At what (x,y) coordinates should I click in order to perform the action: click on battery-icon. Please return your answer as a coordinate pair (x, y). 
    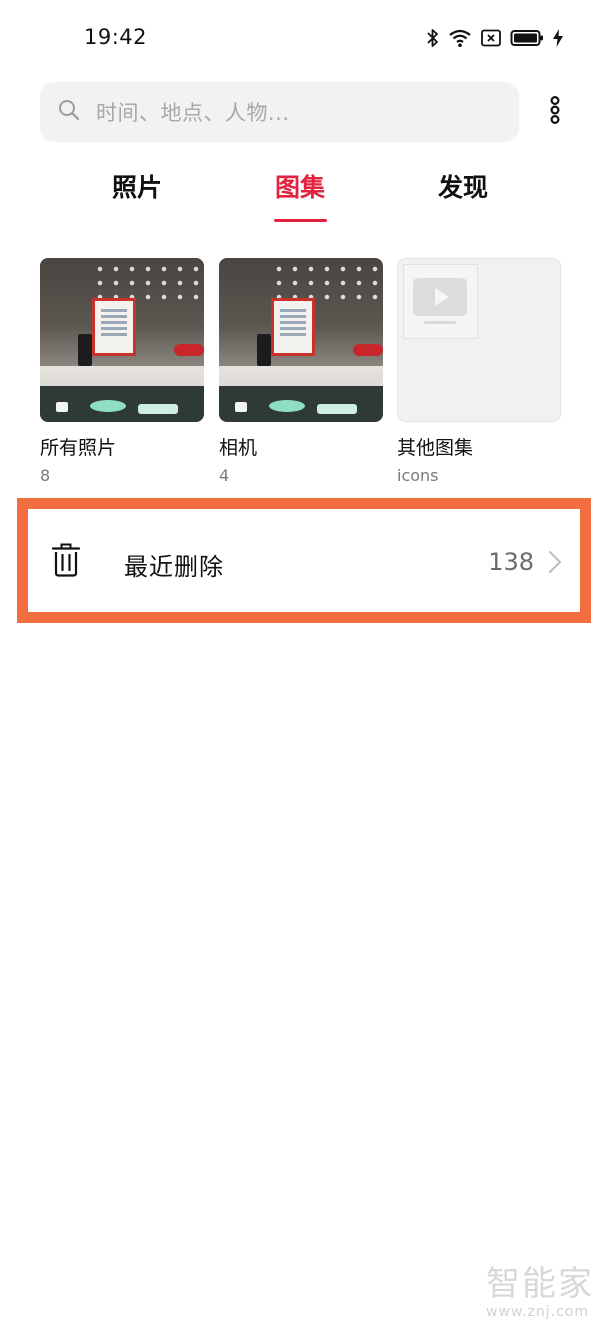
    Looking at the image, I should click on (527, 38).